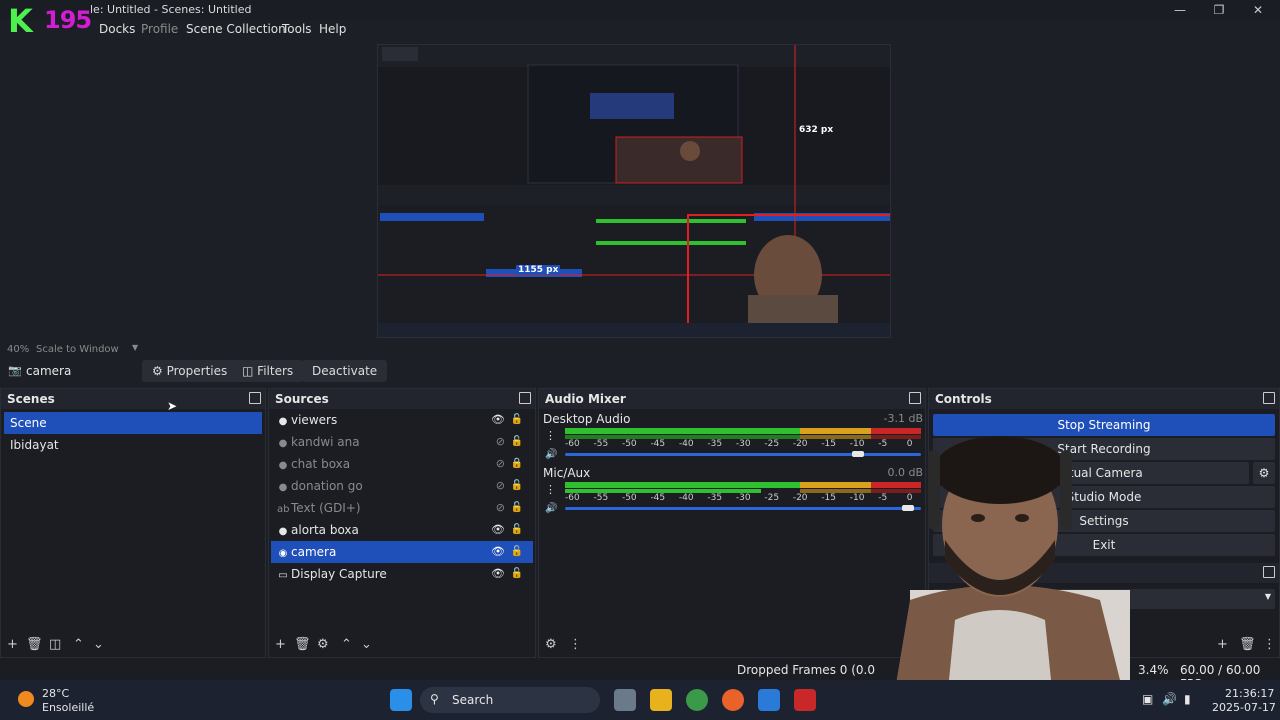 This screenshot has width=1280, height=720. What do you see at coordinates (1169, 699) in the screenshot?
I see `volume-icon: 🔊` at bounding box center [1169, 699].